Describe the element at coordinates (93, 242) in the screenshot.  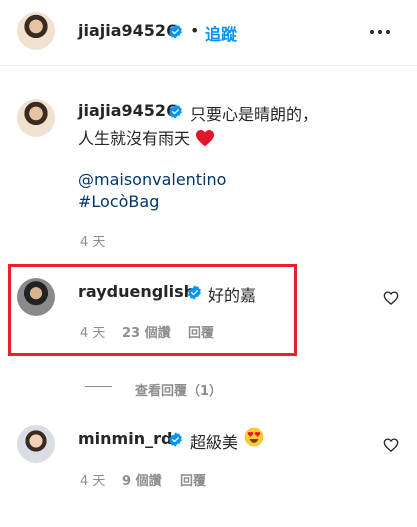
I see `caption-timestamp: 4 天` at that location.